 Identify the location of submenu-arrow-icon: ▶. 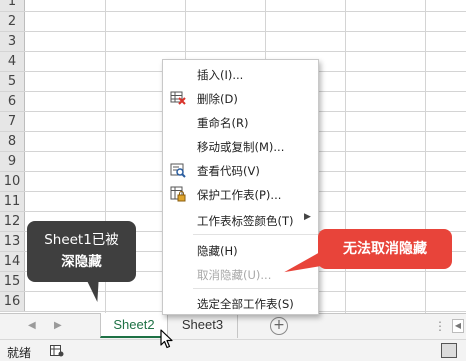
(307, 217).